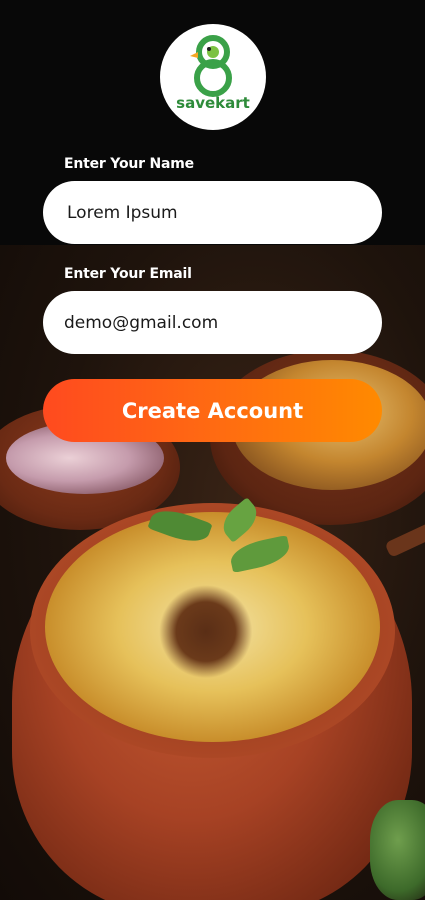  I want to click on email-label: Enter Your Email, so click(128, 274).